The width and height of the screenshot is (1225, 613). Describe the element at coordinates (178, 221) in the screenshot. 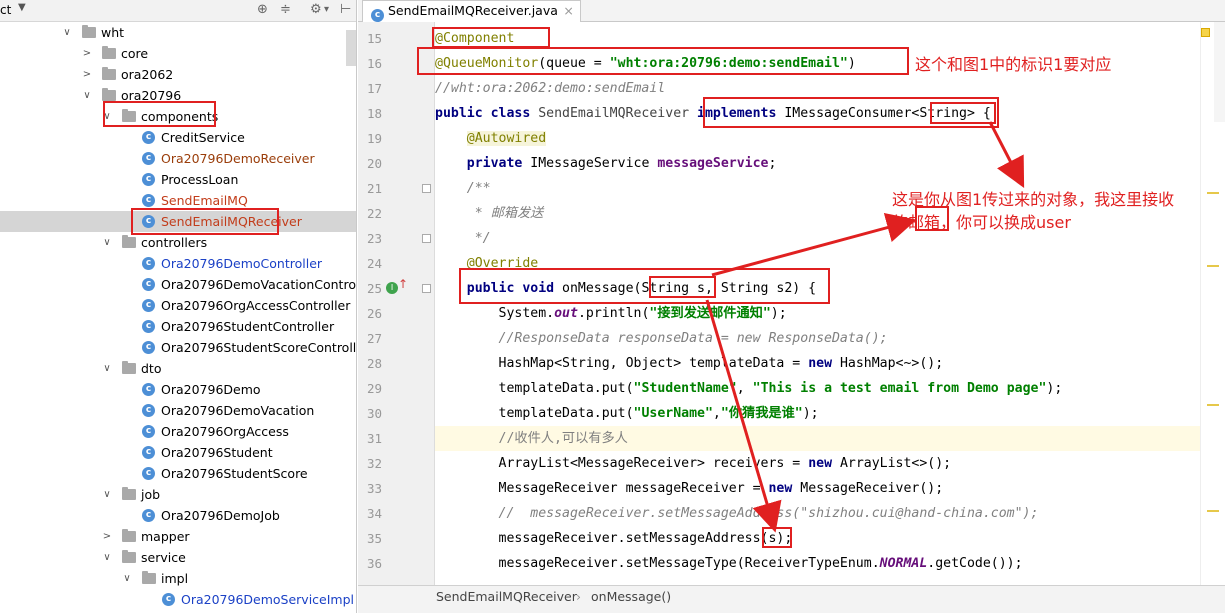

I see `tree-class-item: c SendEmailMQReceiver` at that location.